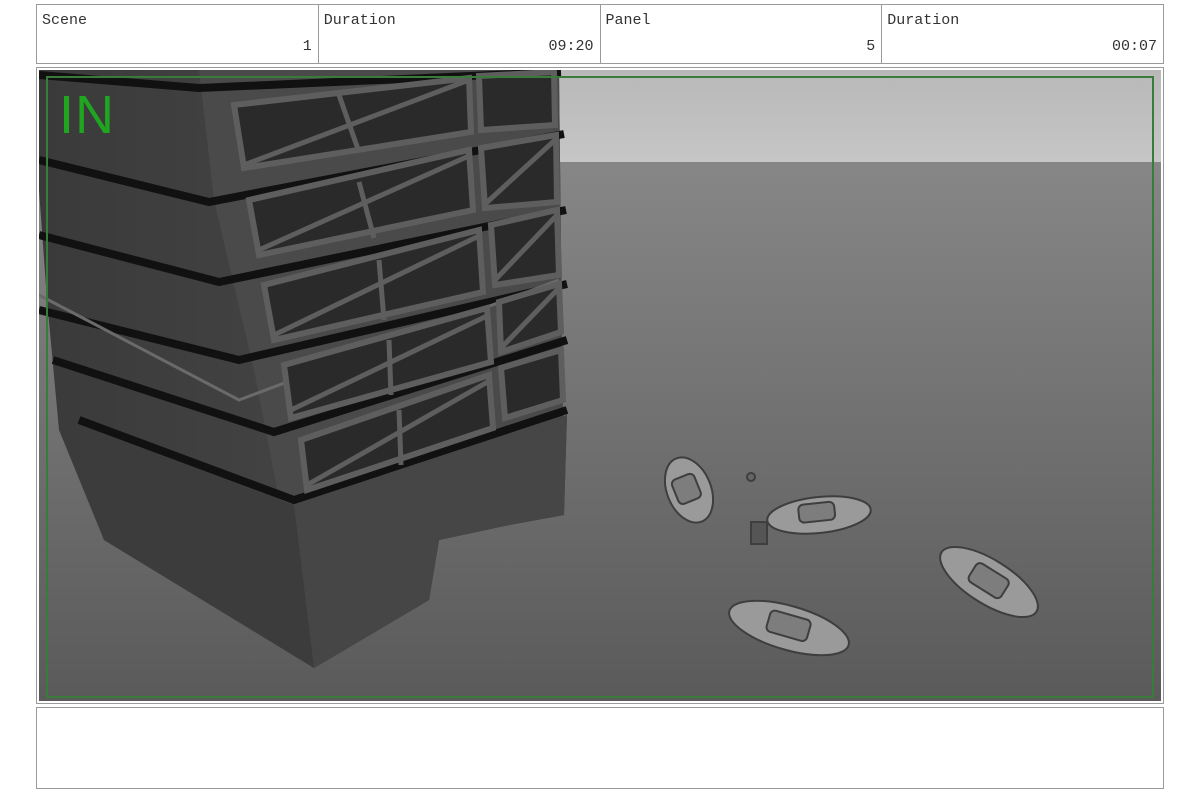 This screenshot has width=1202, height=794. I want to click on panel-number: 5, so click(870, 46).